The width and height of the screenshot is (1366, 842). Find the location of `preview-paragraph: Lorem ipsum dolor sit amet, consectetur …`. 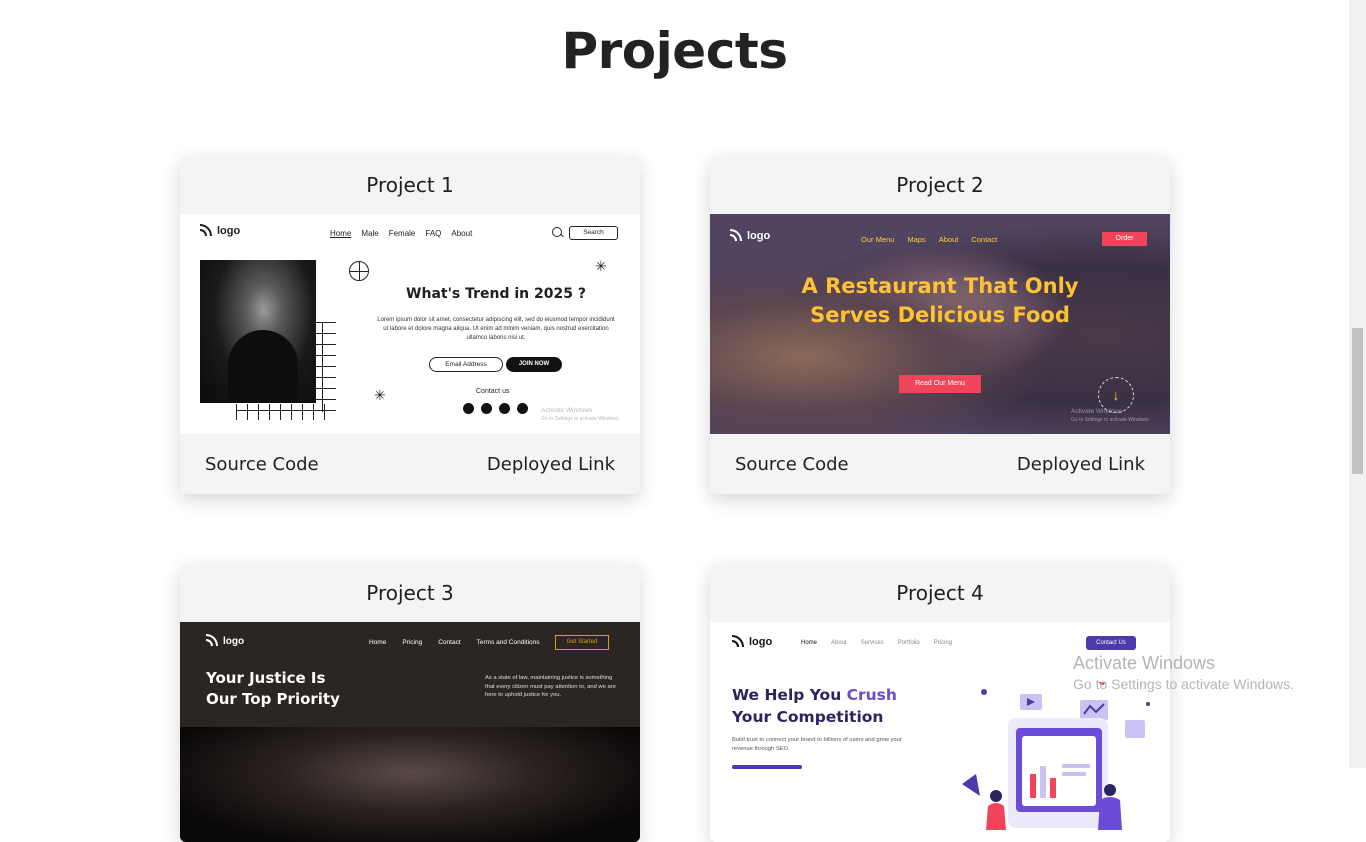

preview-paragraph: Lorem ipsum dolor sit amet, consectetur … is located at coordinates (496, 329).